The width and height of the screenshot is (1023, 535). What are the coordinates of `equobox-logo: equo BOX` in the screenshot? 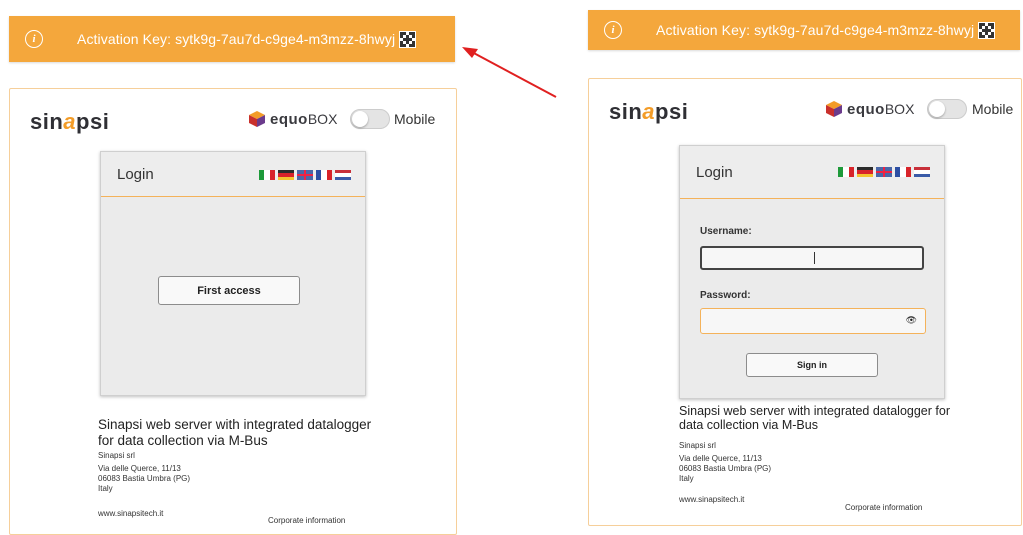 It's located at (869, 109).